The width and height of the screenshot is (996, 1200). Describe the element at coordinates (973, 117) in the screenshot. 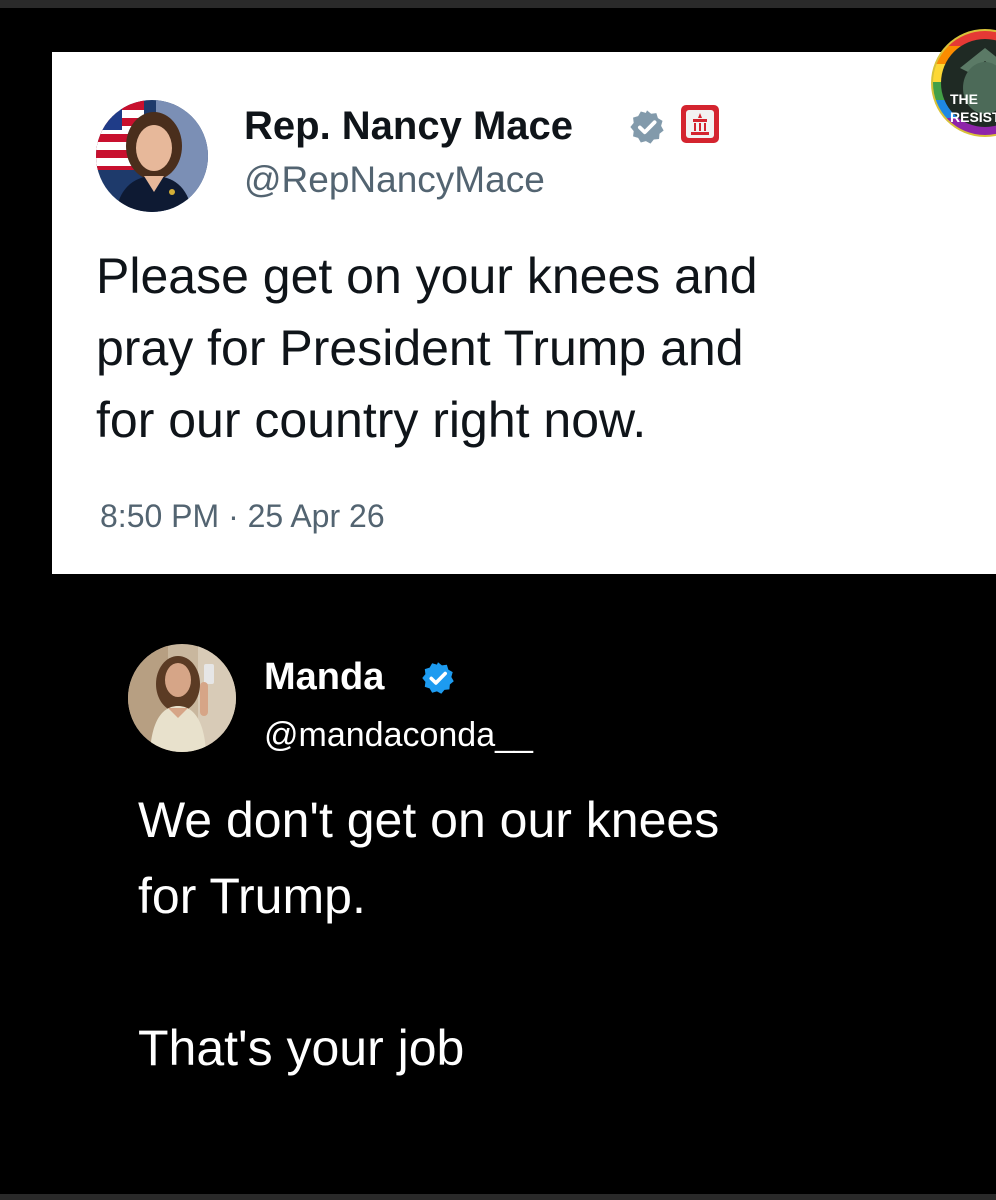

I see `svg-text: RESISTA` at that location.